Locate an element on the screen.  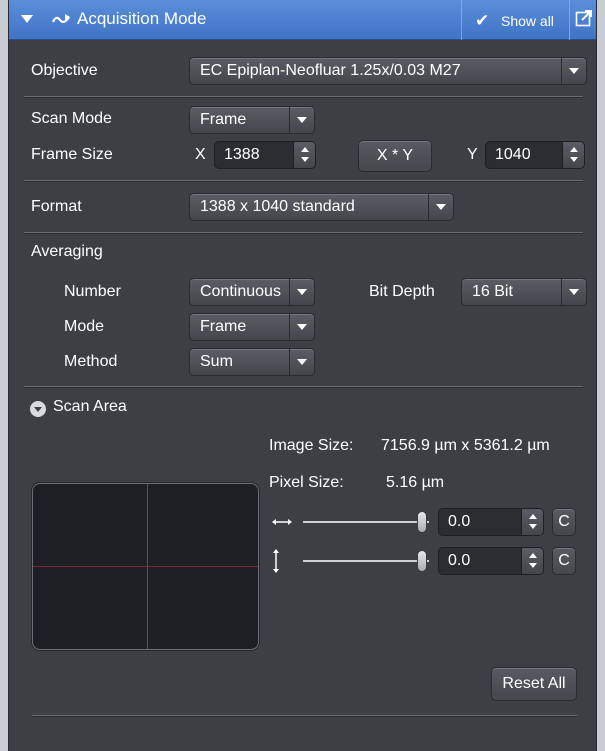
scan-mode-label: Scan Mode is located at coordinates (71, 118).